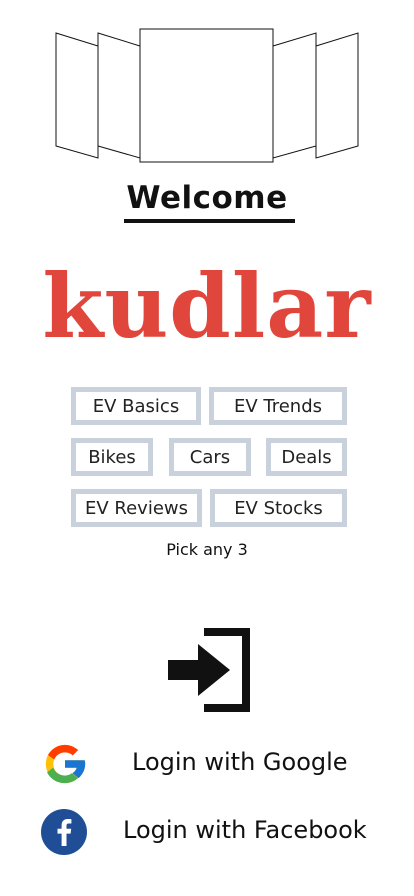 The height and width of the screenshot is (896, 414). Describe the element at coordinates (294, 95) in the screenshot. I see `carousel-card-right` at that location.